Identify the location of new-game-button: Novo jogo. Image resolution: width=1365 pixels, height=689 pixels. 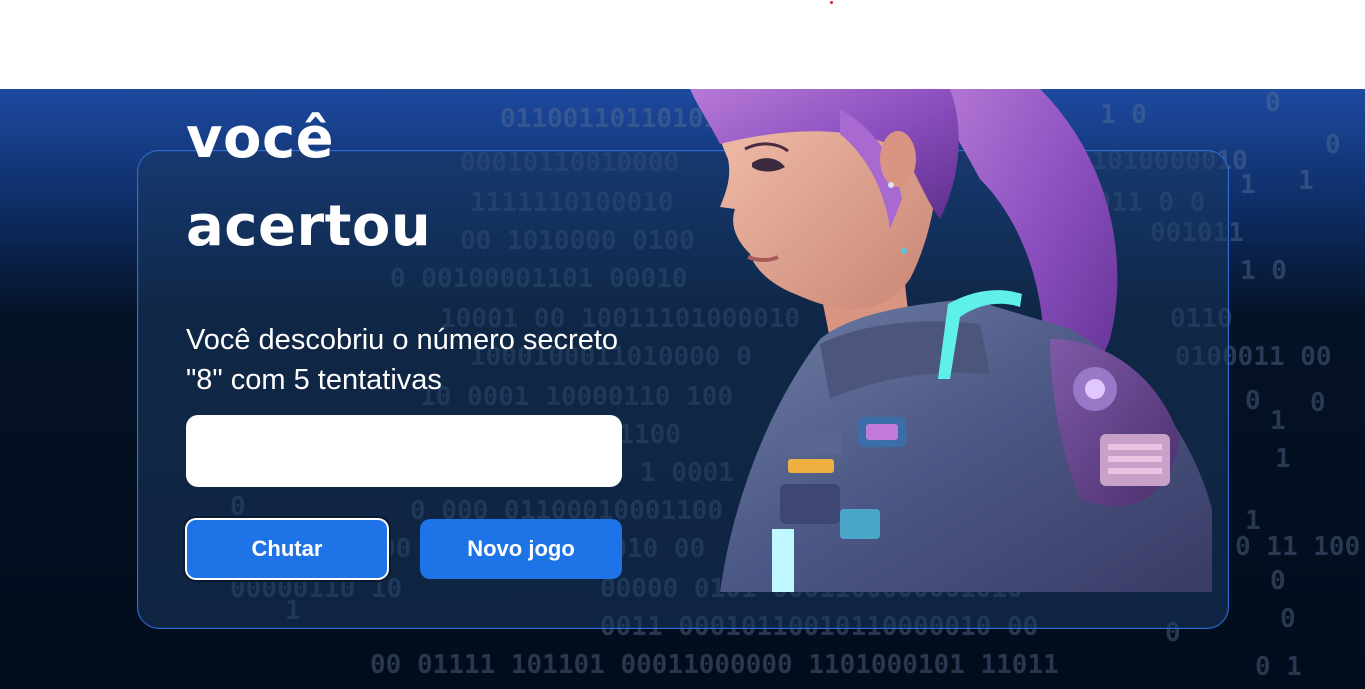
(521, 549).